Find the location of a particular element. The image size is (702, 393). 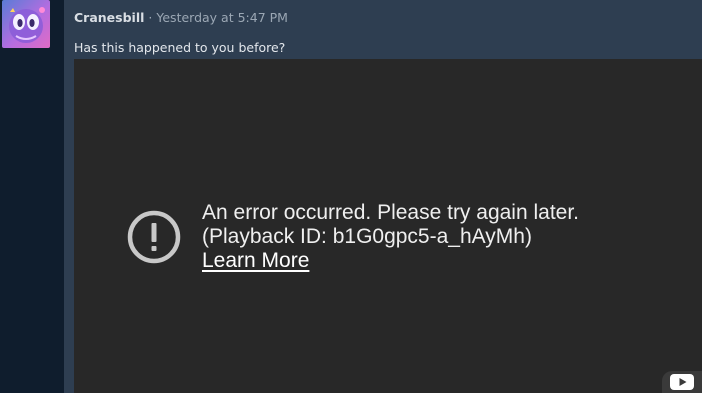

message-text: Has this happened to you before? is located at coordinates (180, 47).